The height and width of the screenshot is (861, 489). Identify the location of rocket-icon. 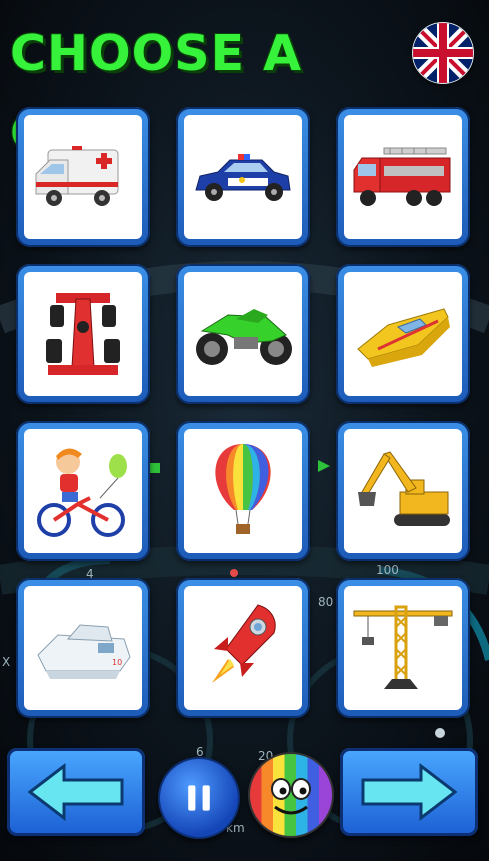
(244, 643).